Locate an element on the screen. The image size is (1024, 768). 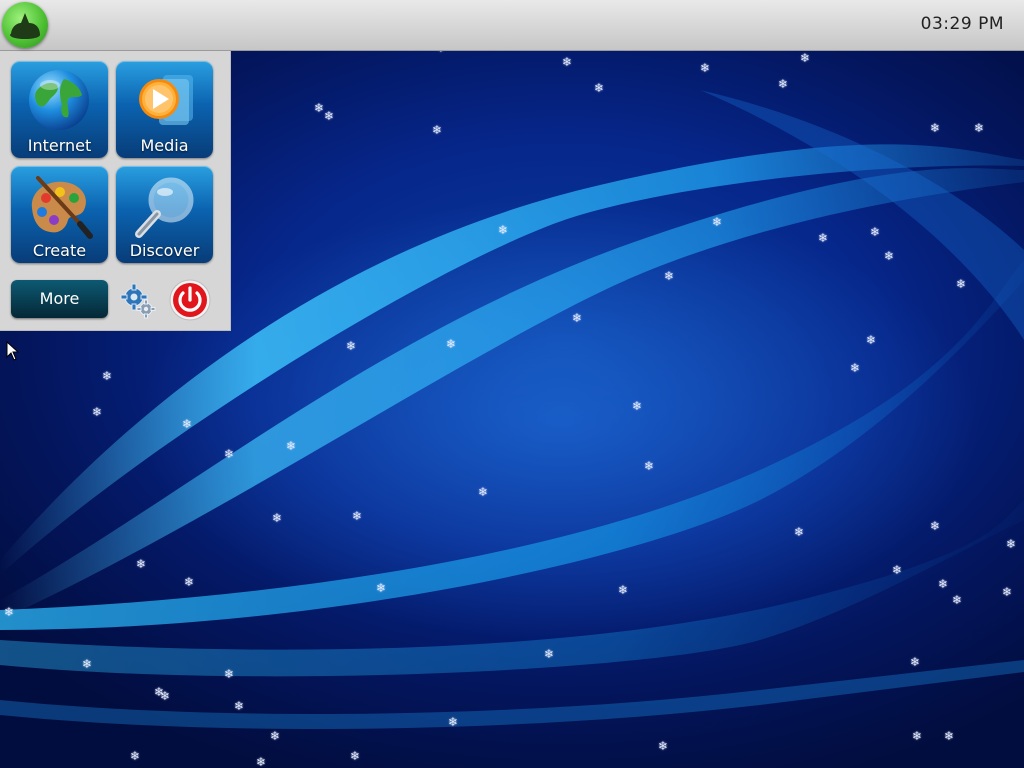
magnifier-icon is located at coordinates (164, 207).